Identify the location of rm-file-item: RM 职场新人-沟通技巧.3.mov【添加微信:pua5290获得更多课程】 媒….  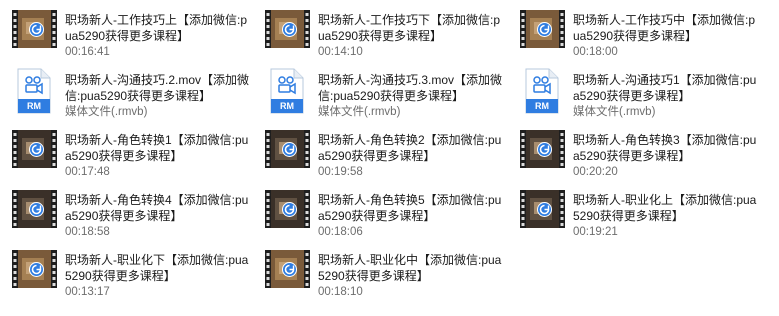
(378, 90).